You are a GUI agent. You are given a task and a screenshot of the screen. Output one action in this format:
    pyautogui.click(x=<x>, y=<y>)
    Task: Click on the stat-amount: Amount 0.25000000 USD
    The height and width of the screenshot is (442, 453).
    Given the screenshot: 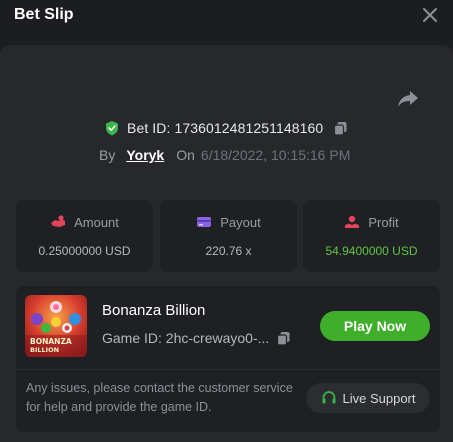 What is the action you would take?
    pyautogui.click(x=84, y=236)
    